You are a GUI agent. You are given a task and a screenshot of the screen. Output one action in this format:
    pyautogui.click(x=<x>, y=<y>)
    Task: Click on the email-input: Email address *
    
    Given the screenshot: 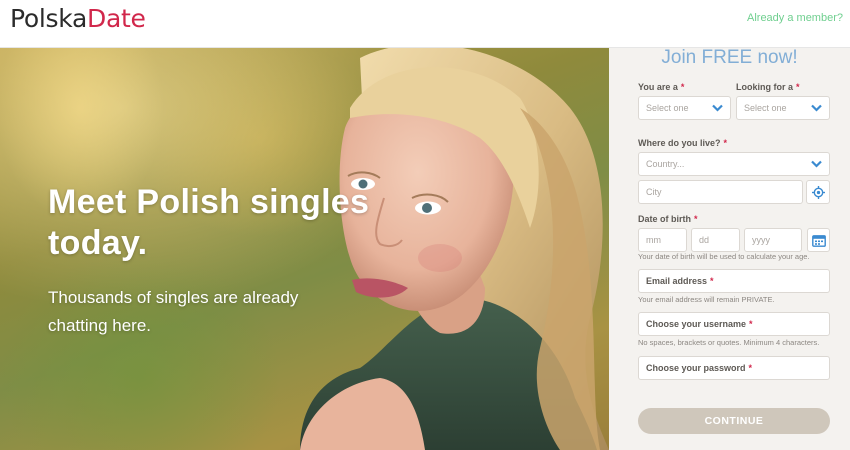 What is the action you would take?
    pyautogui.click(x=734, y=281)
    